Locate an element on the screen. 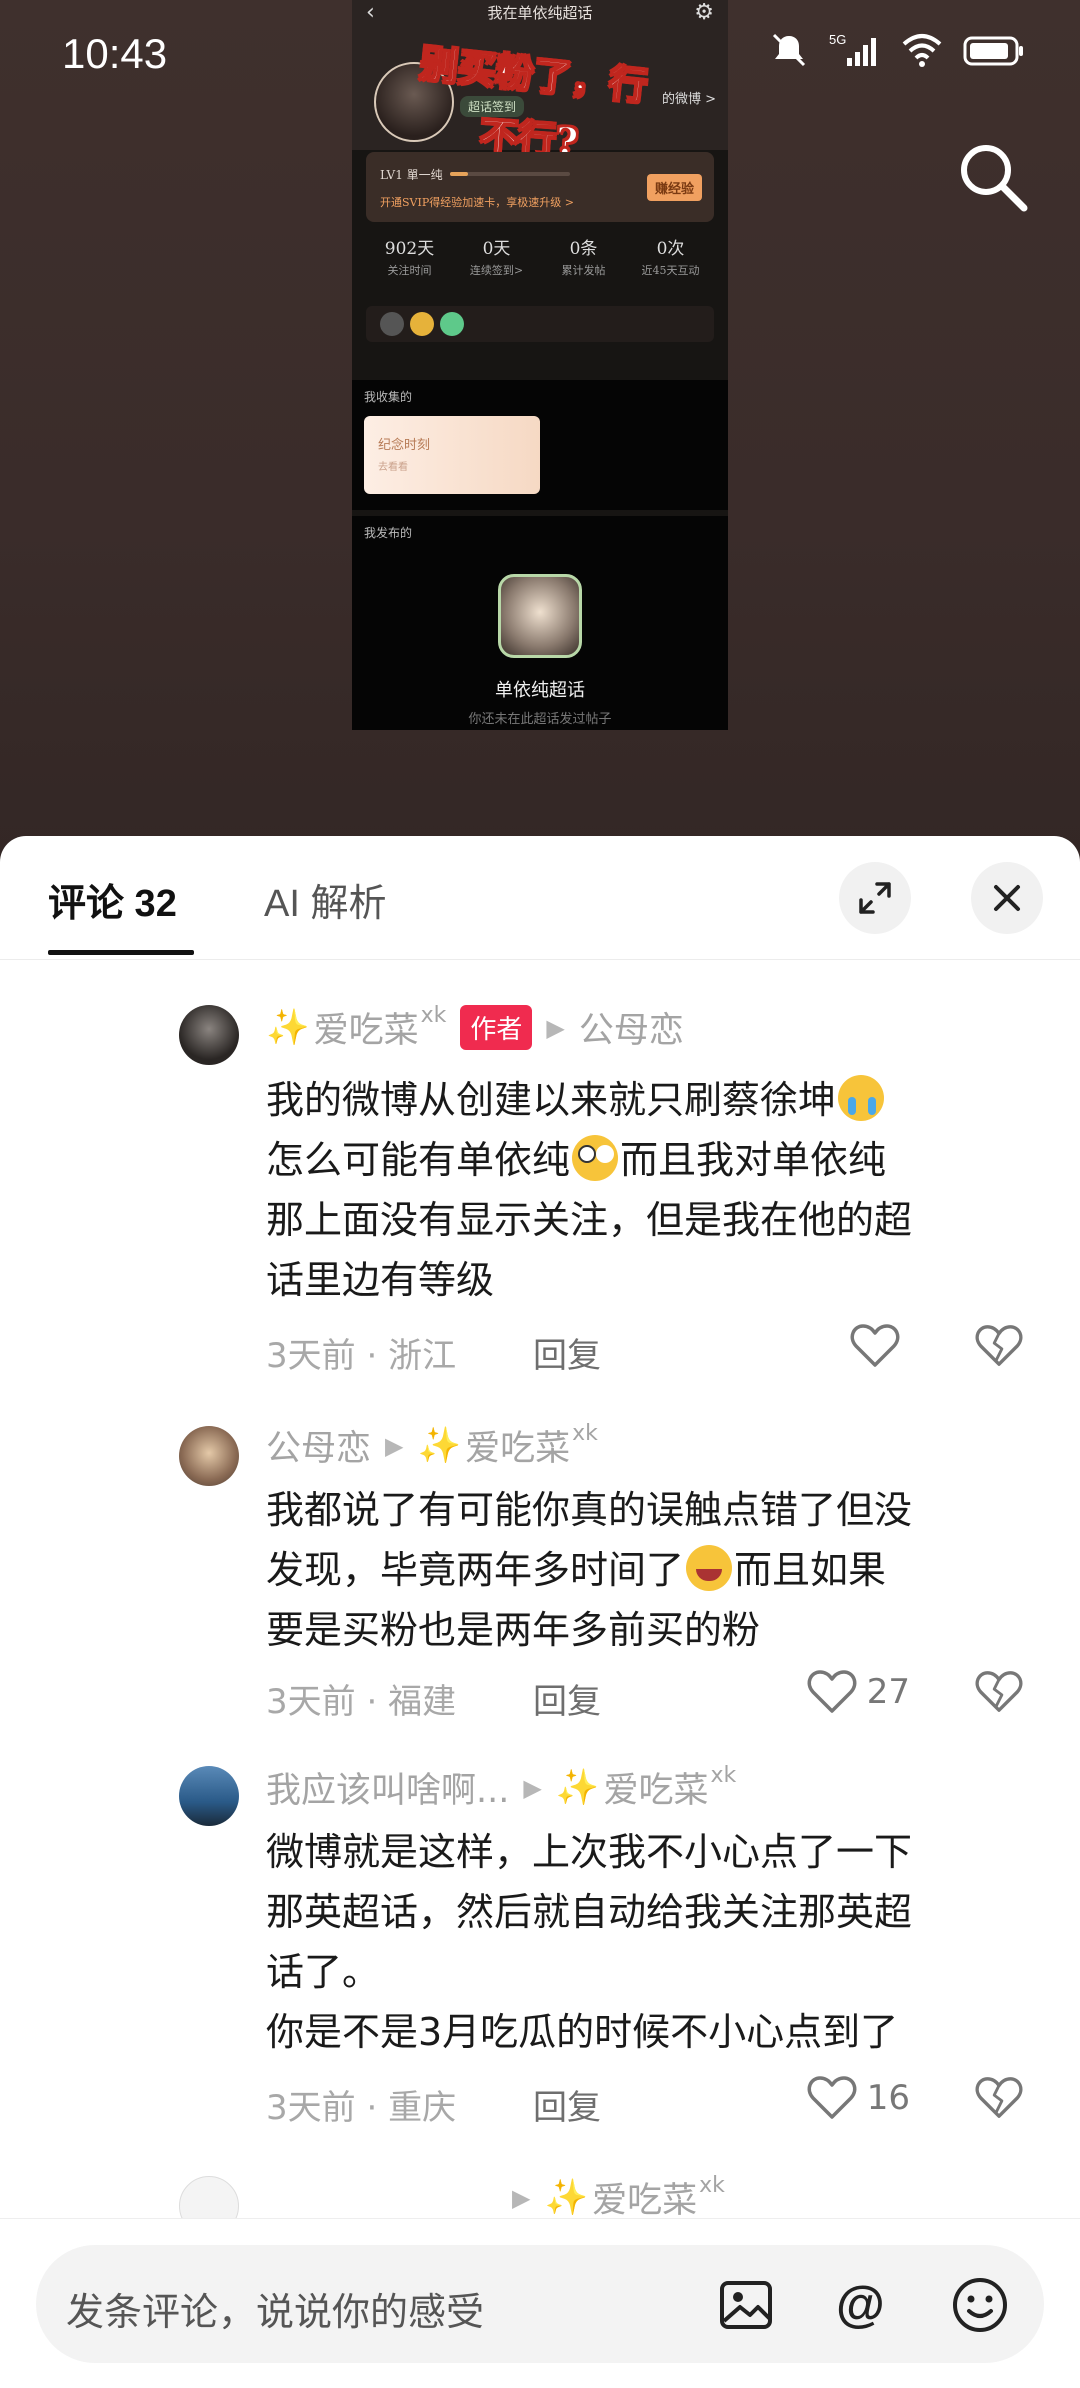  mute-icon is located at coordinates (789, 52).